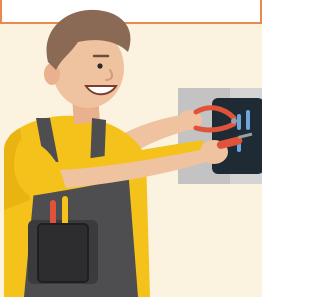 The width and height of the screenshot is (320, 297). I want to click on head, so click(87, 58).